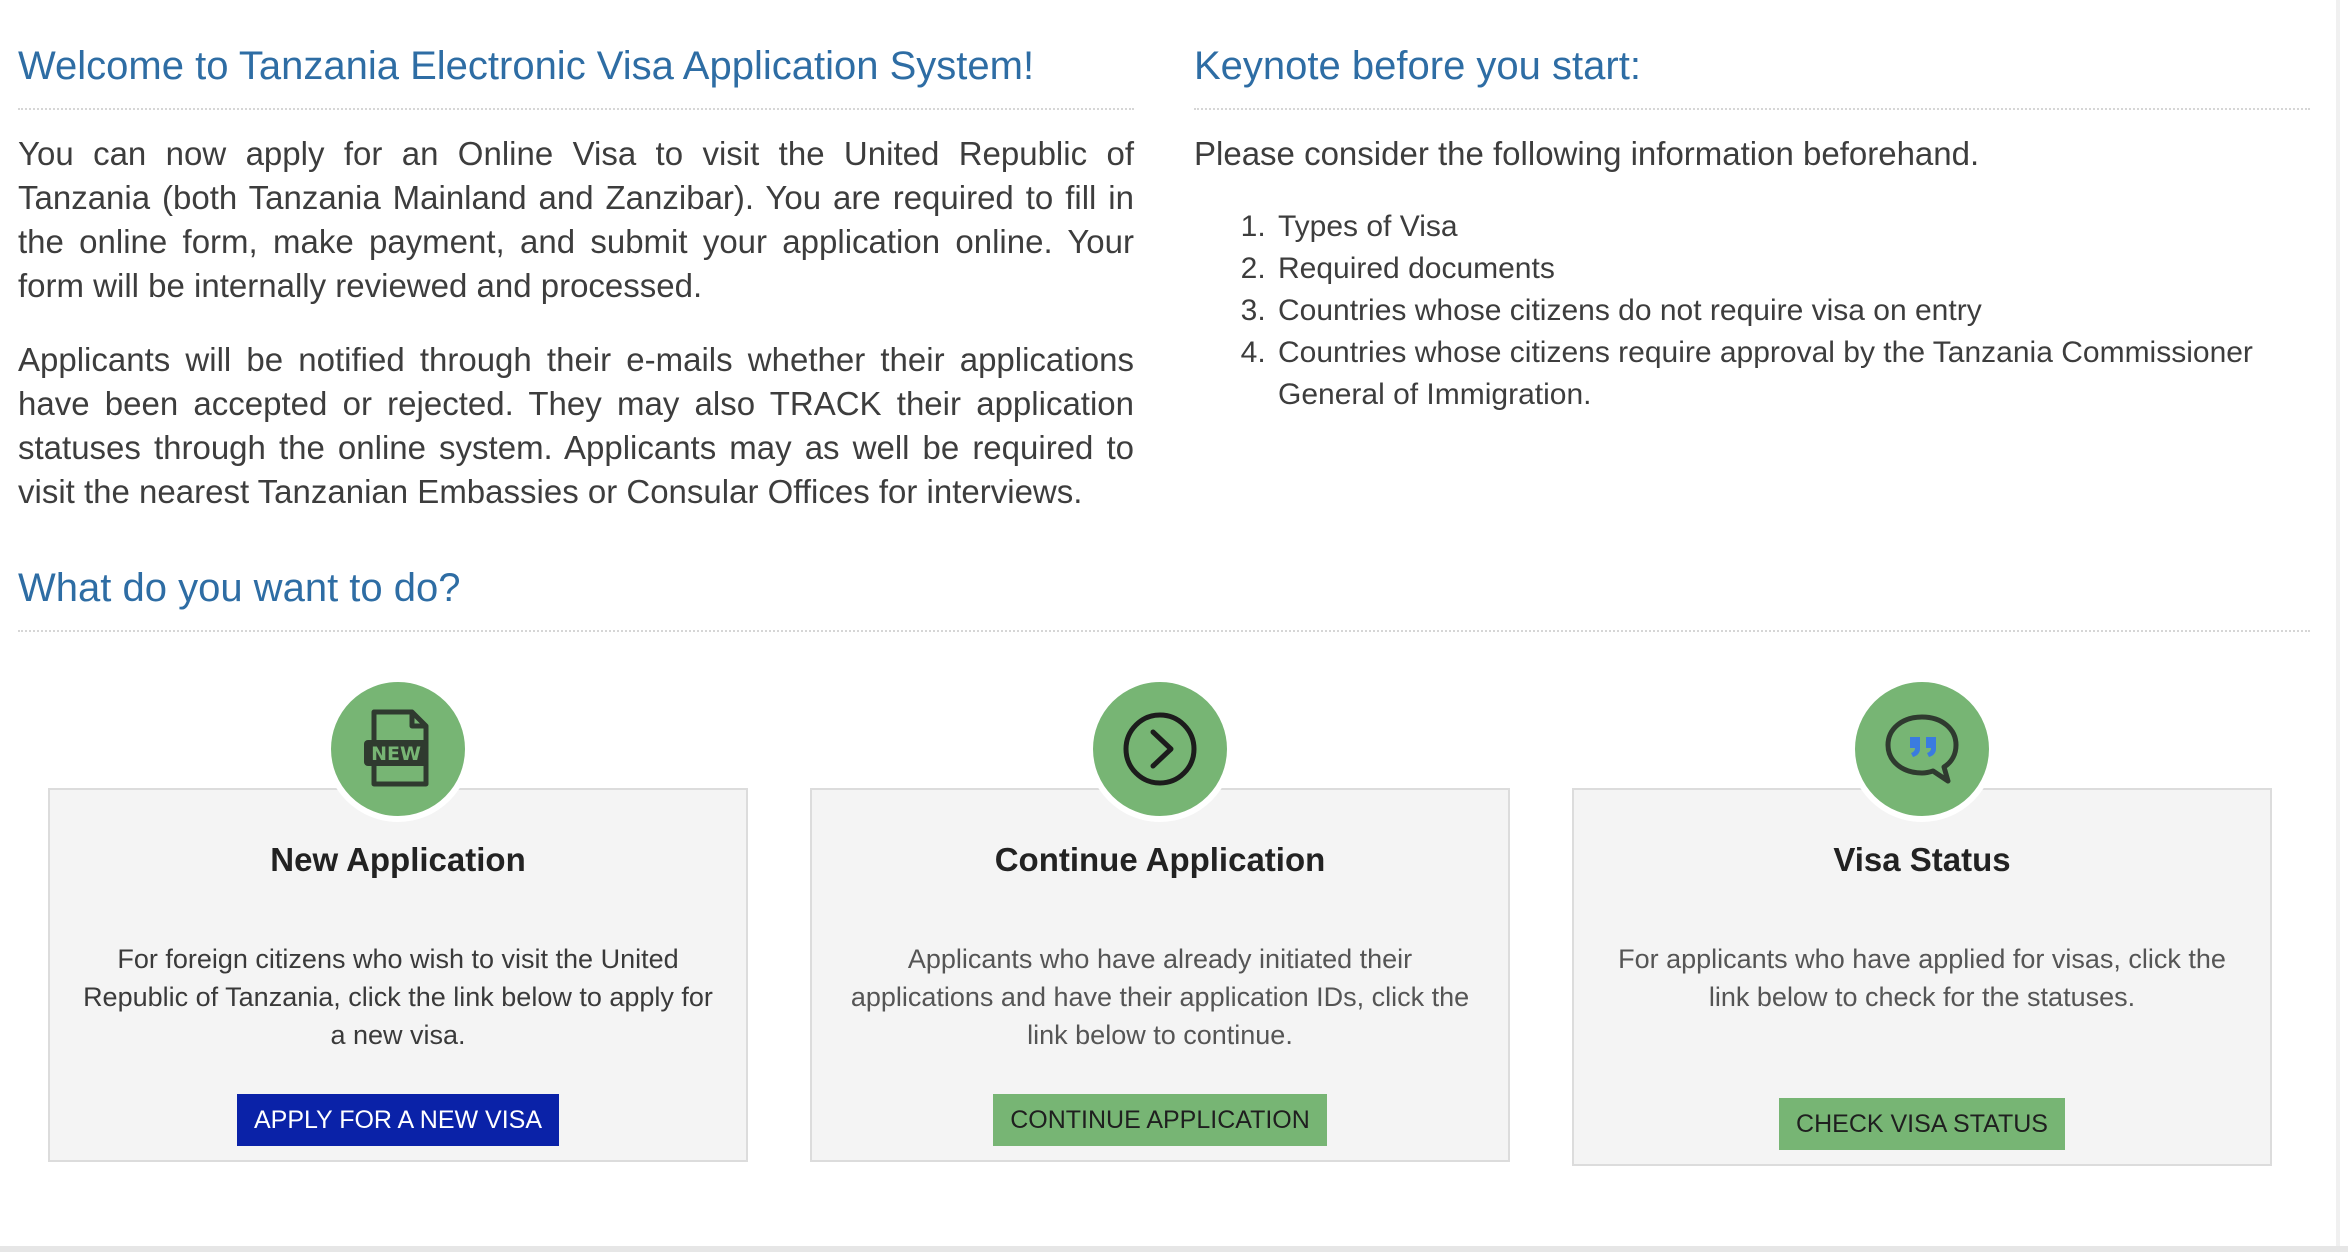 The width and height of the screenshot is (2348, 1252). I want to click on actions-title: What do you want to do?, so click(1164, 595).